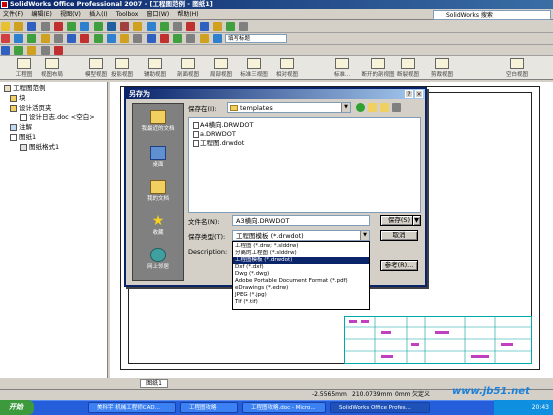  Describe the element at coordinates (58, 38) in the screenshot. I see `datum-icon` at that location.